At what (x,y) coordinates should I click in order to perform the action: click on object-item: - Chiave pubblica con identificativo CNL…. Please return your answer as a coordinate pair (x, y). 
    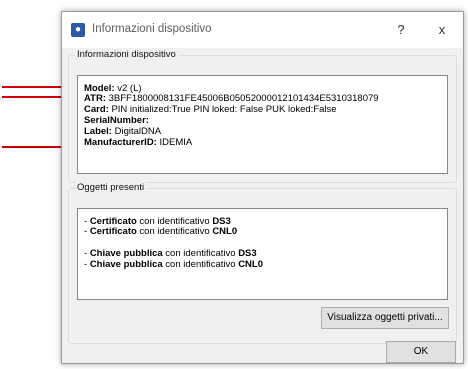
    Looking at the image, I should click on (173, 264).